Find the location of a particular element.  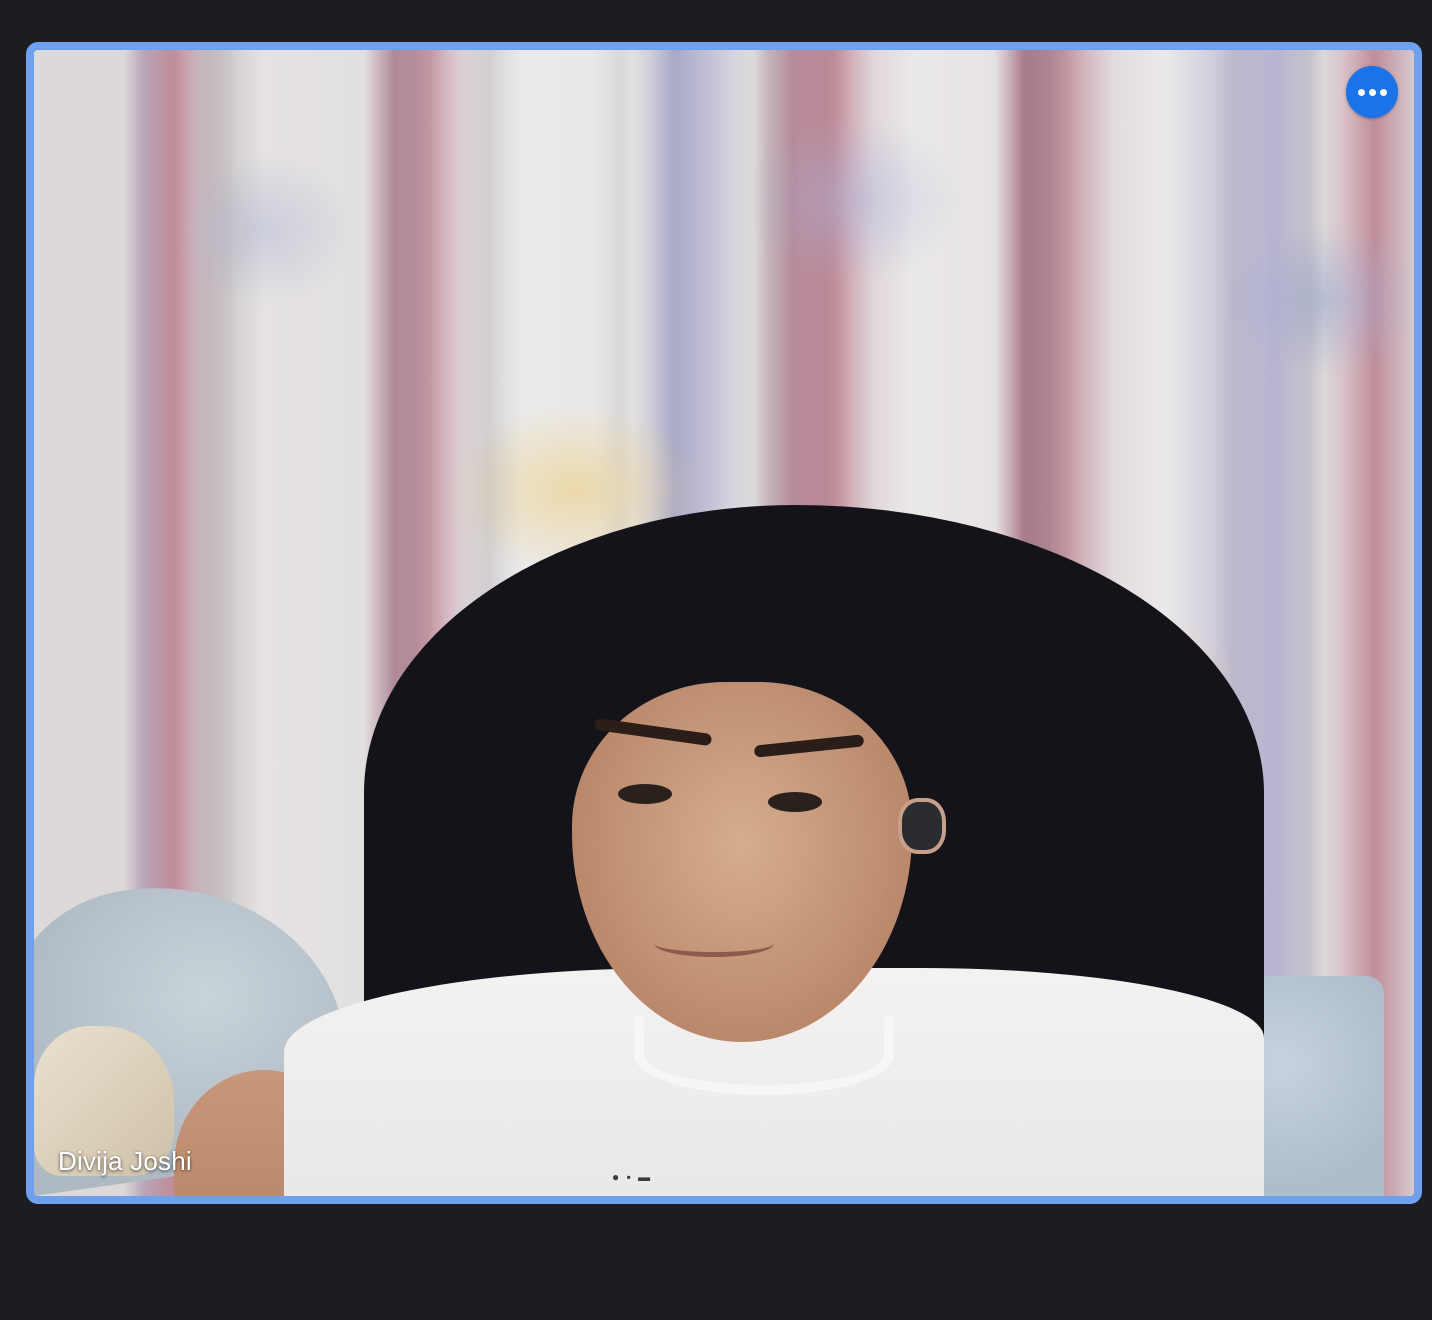

earbud is located at coordinates (922, 826).